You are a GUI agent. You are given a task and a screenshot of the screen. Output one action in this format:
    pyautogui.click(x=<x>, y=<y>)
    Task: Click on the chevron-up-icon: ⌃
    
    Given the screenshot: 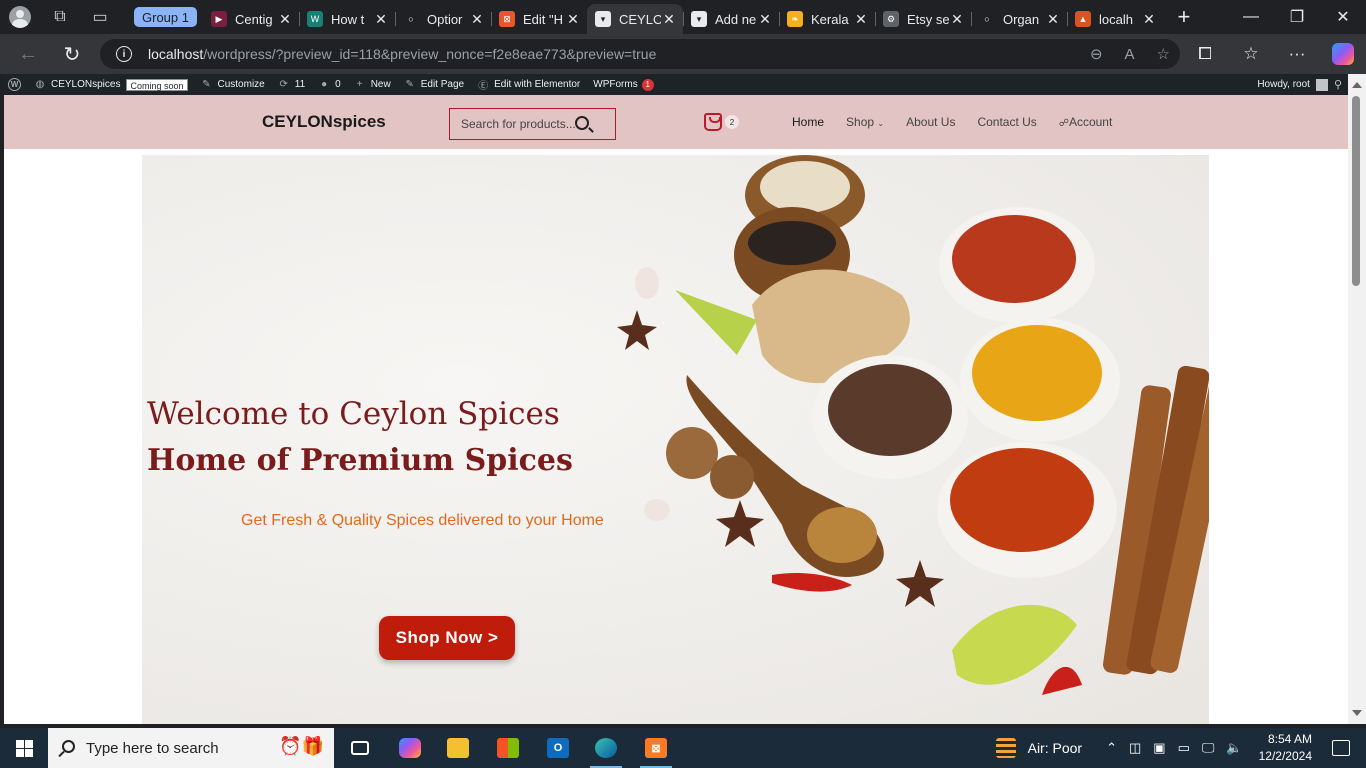 What is the action you would take?
    pyautogui.click(x=1111, y=748)
    